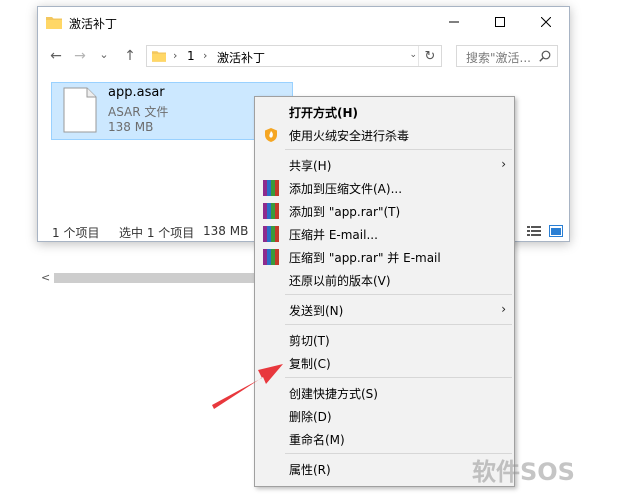 This screenshot has height=496, width=628. Describe the element at coordinates (333, 394) in the screenshot. I see `menu-item-label: 创建快捷方式(S)` at that location.